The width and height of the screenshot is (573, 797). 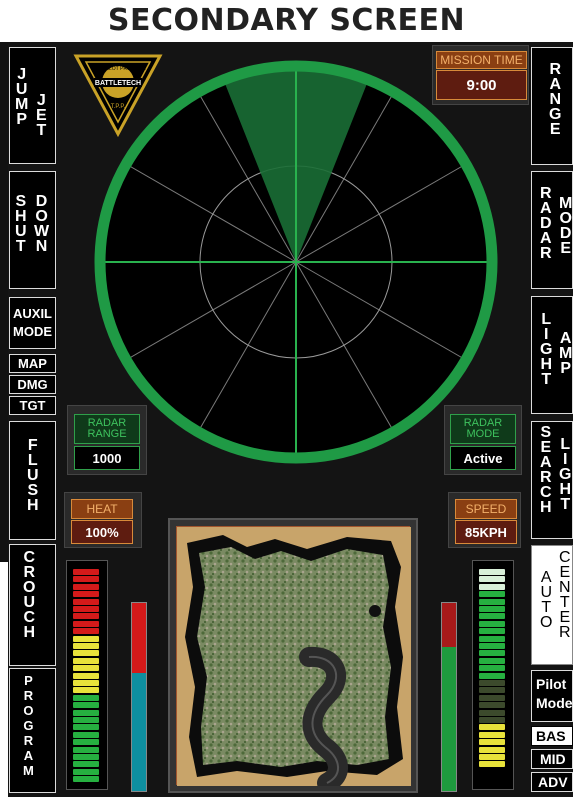 What do you see at coordinates (546, 577) in the screenshot?
I see `auto-center-letter: A` at bounding box center [546, 577].